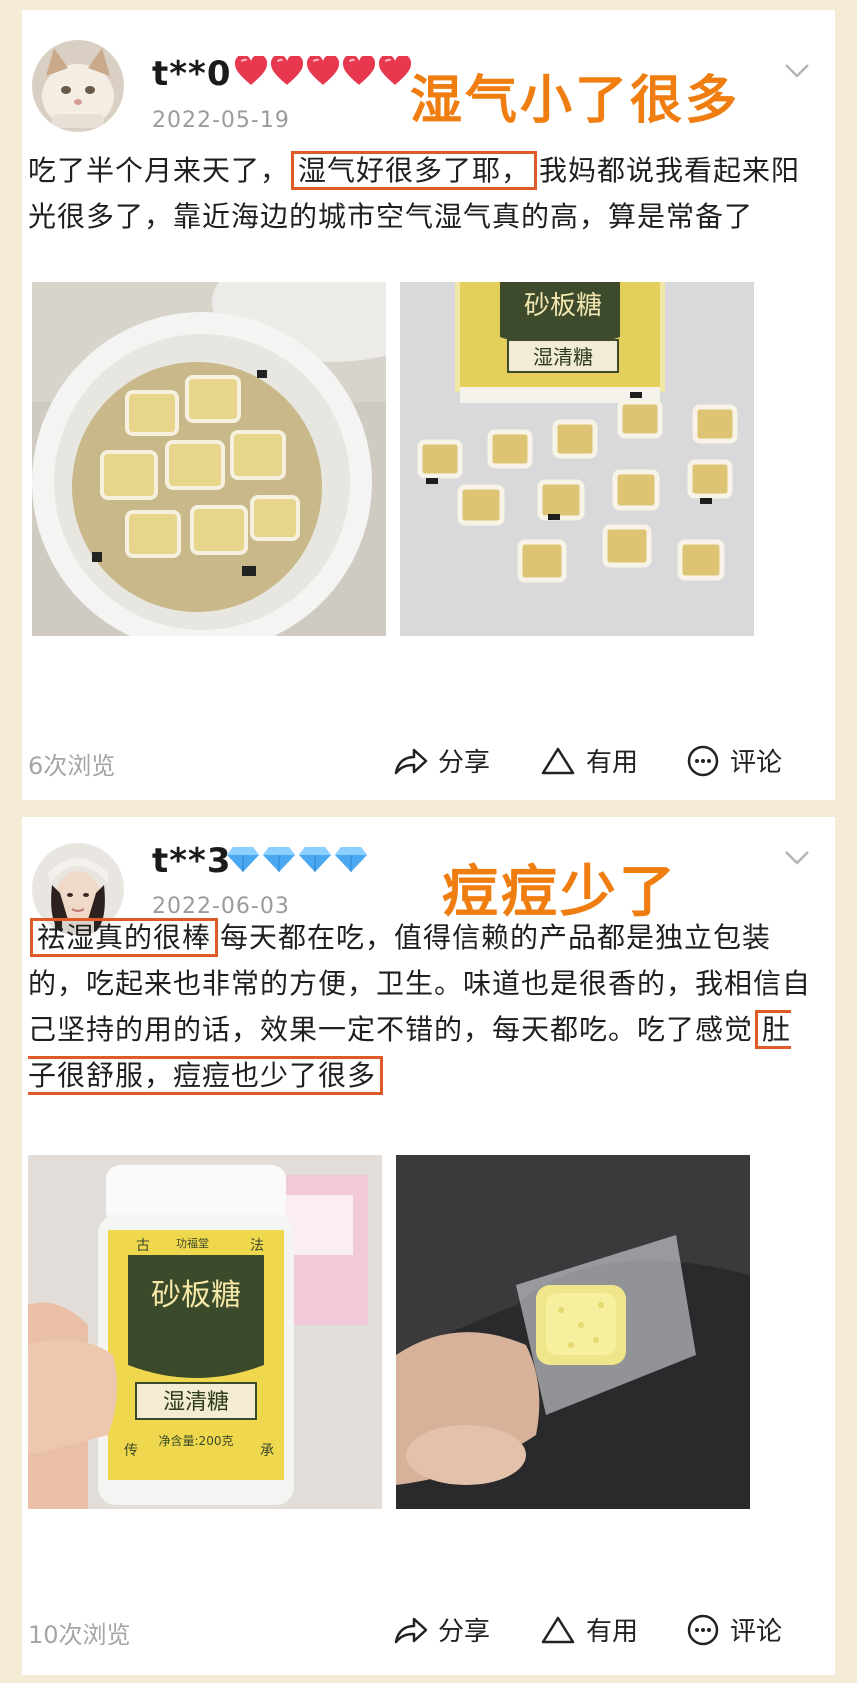 The width and height of the screenshot is (857, 1683). I want to click on avatar, so click(78, 86).